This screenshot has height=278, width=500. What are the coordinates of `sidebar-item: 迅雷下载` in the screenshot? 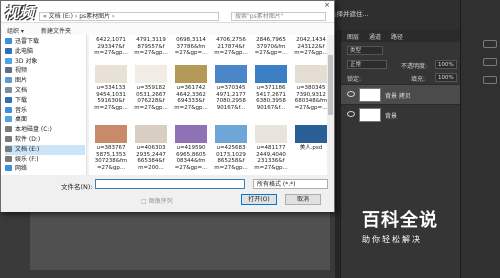 It's located at (45, 42).